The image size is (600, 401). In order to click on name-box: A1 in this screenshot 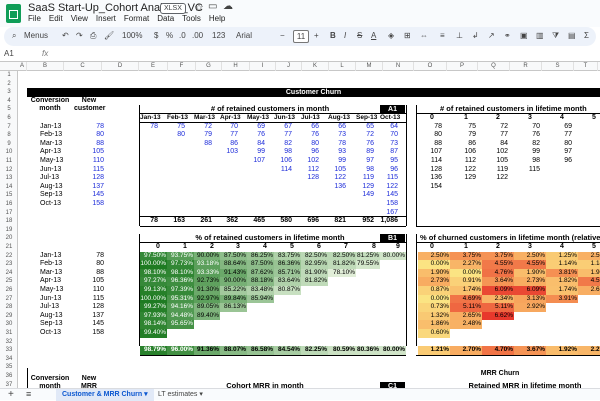, I will do `click(9, 53)`.